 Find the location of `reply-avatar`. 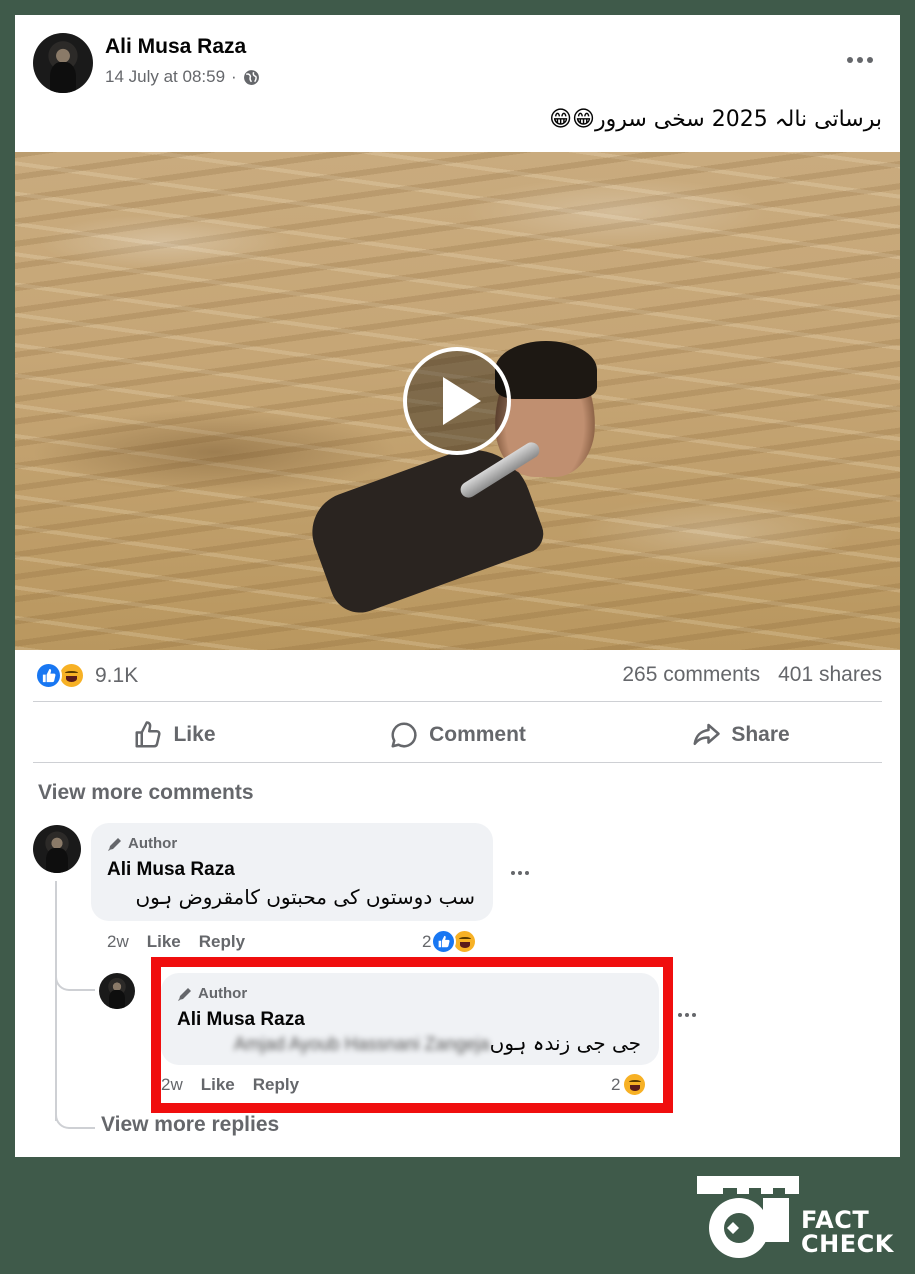

reply-avatar is located at coordinates (117, 991).